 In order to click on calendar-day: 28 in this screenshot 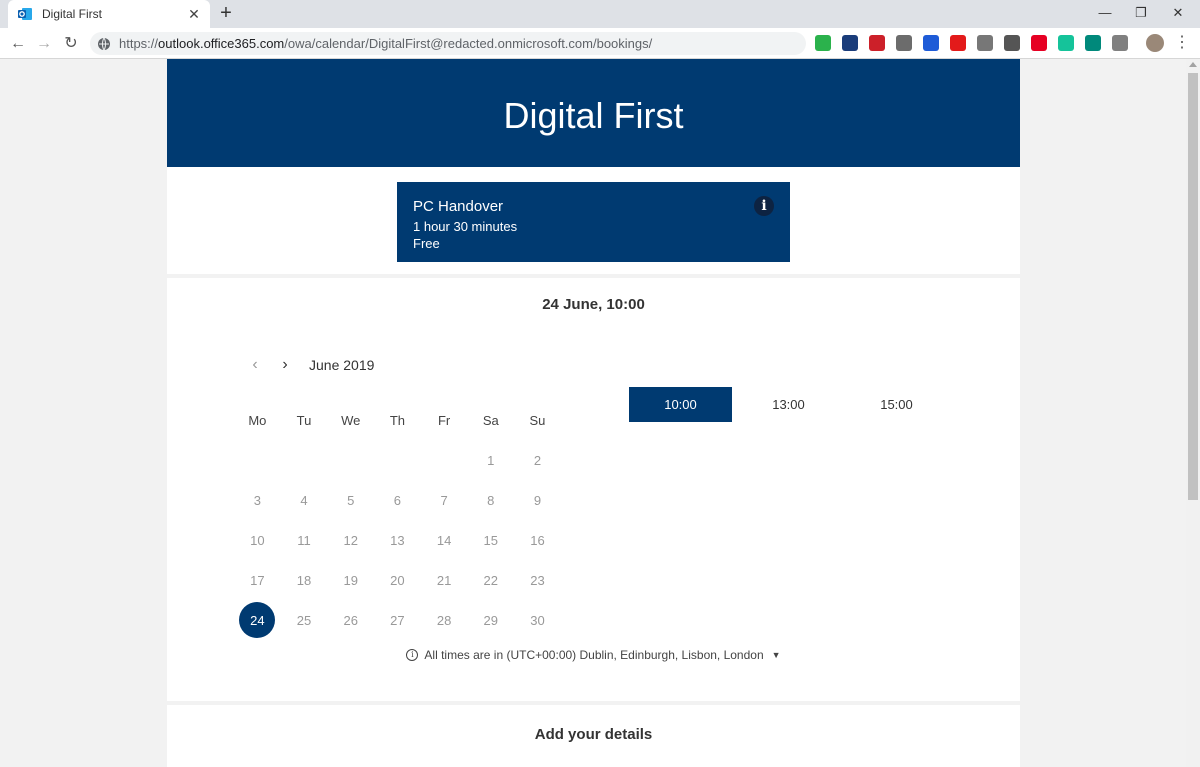, I will do `click(444, 620)`.